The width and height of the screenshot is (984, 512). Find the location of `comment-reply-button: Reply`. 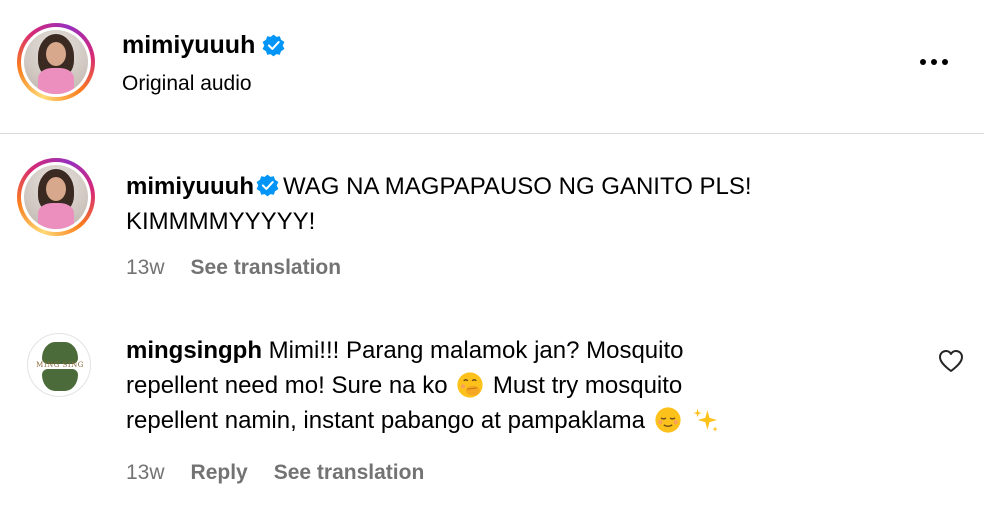

comment-reply-button: Reply is located at coordinates (219, 473).